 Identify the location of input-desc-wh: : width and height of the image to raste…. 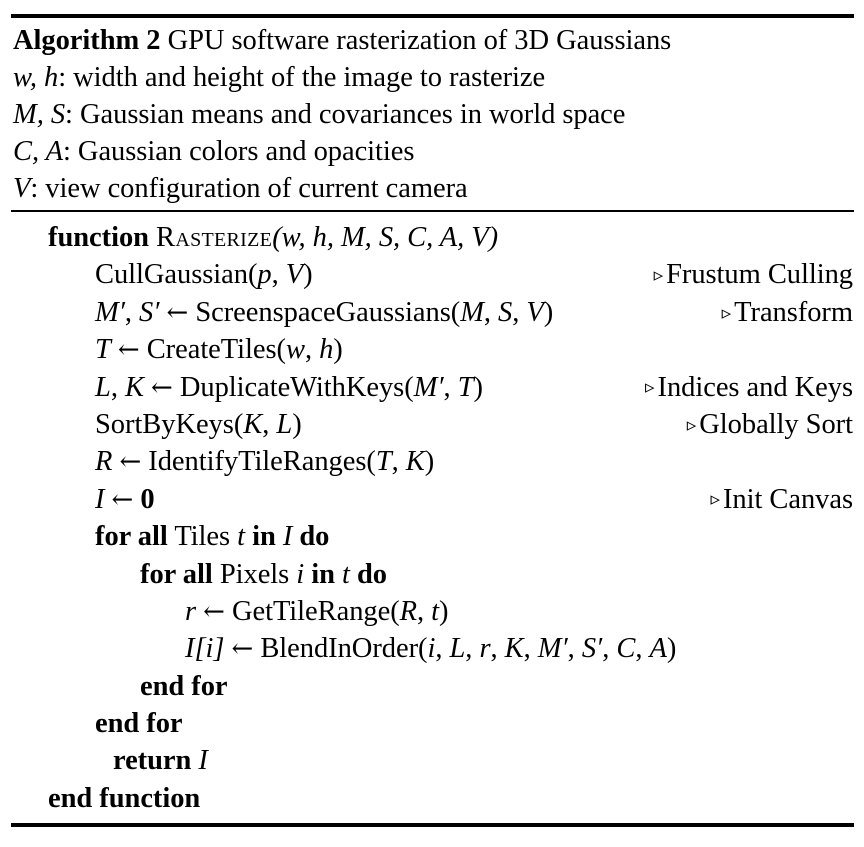
(302, 77).